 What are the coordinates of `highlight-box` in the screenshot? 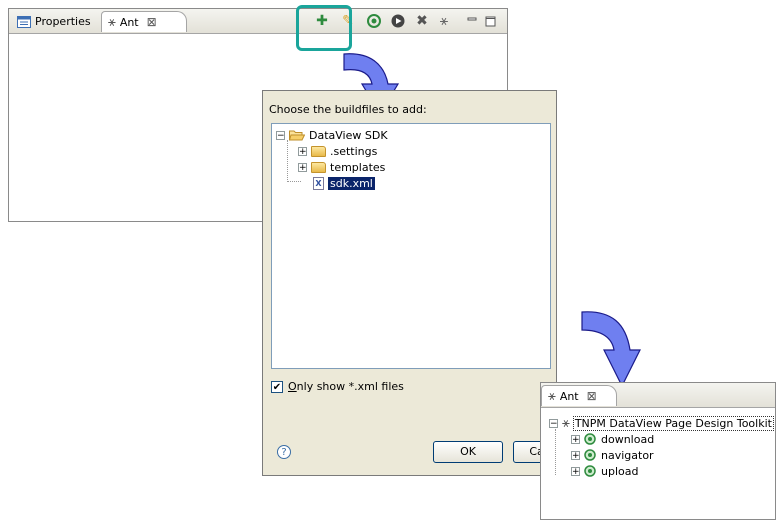 It's located at (324, 28).